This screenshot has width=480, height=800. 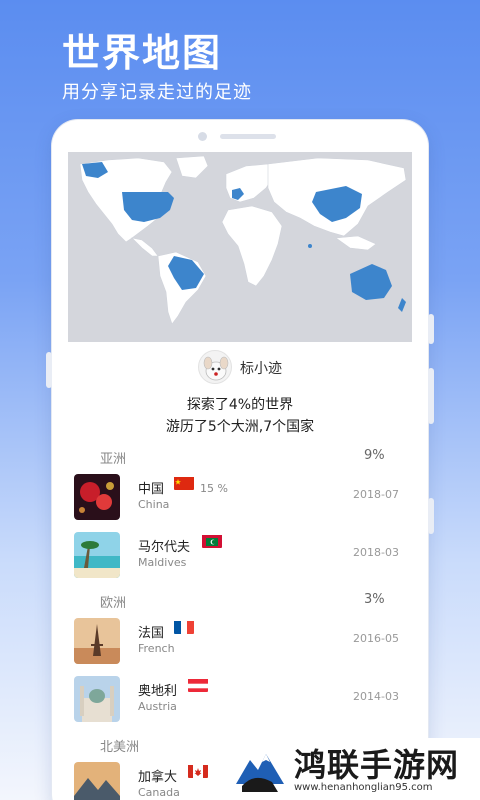 What do you see at coordinates (374, 455) in the screenshot?
I see `continent-percent: 9%` at bounding box center [374, 455].